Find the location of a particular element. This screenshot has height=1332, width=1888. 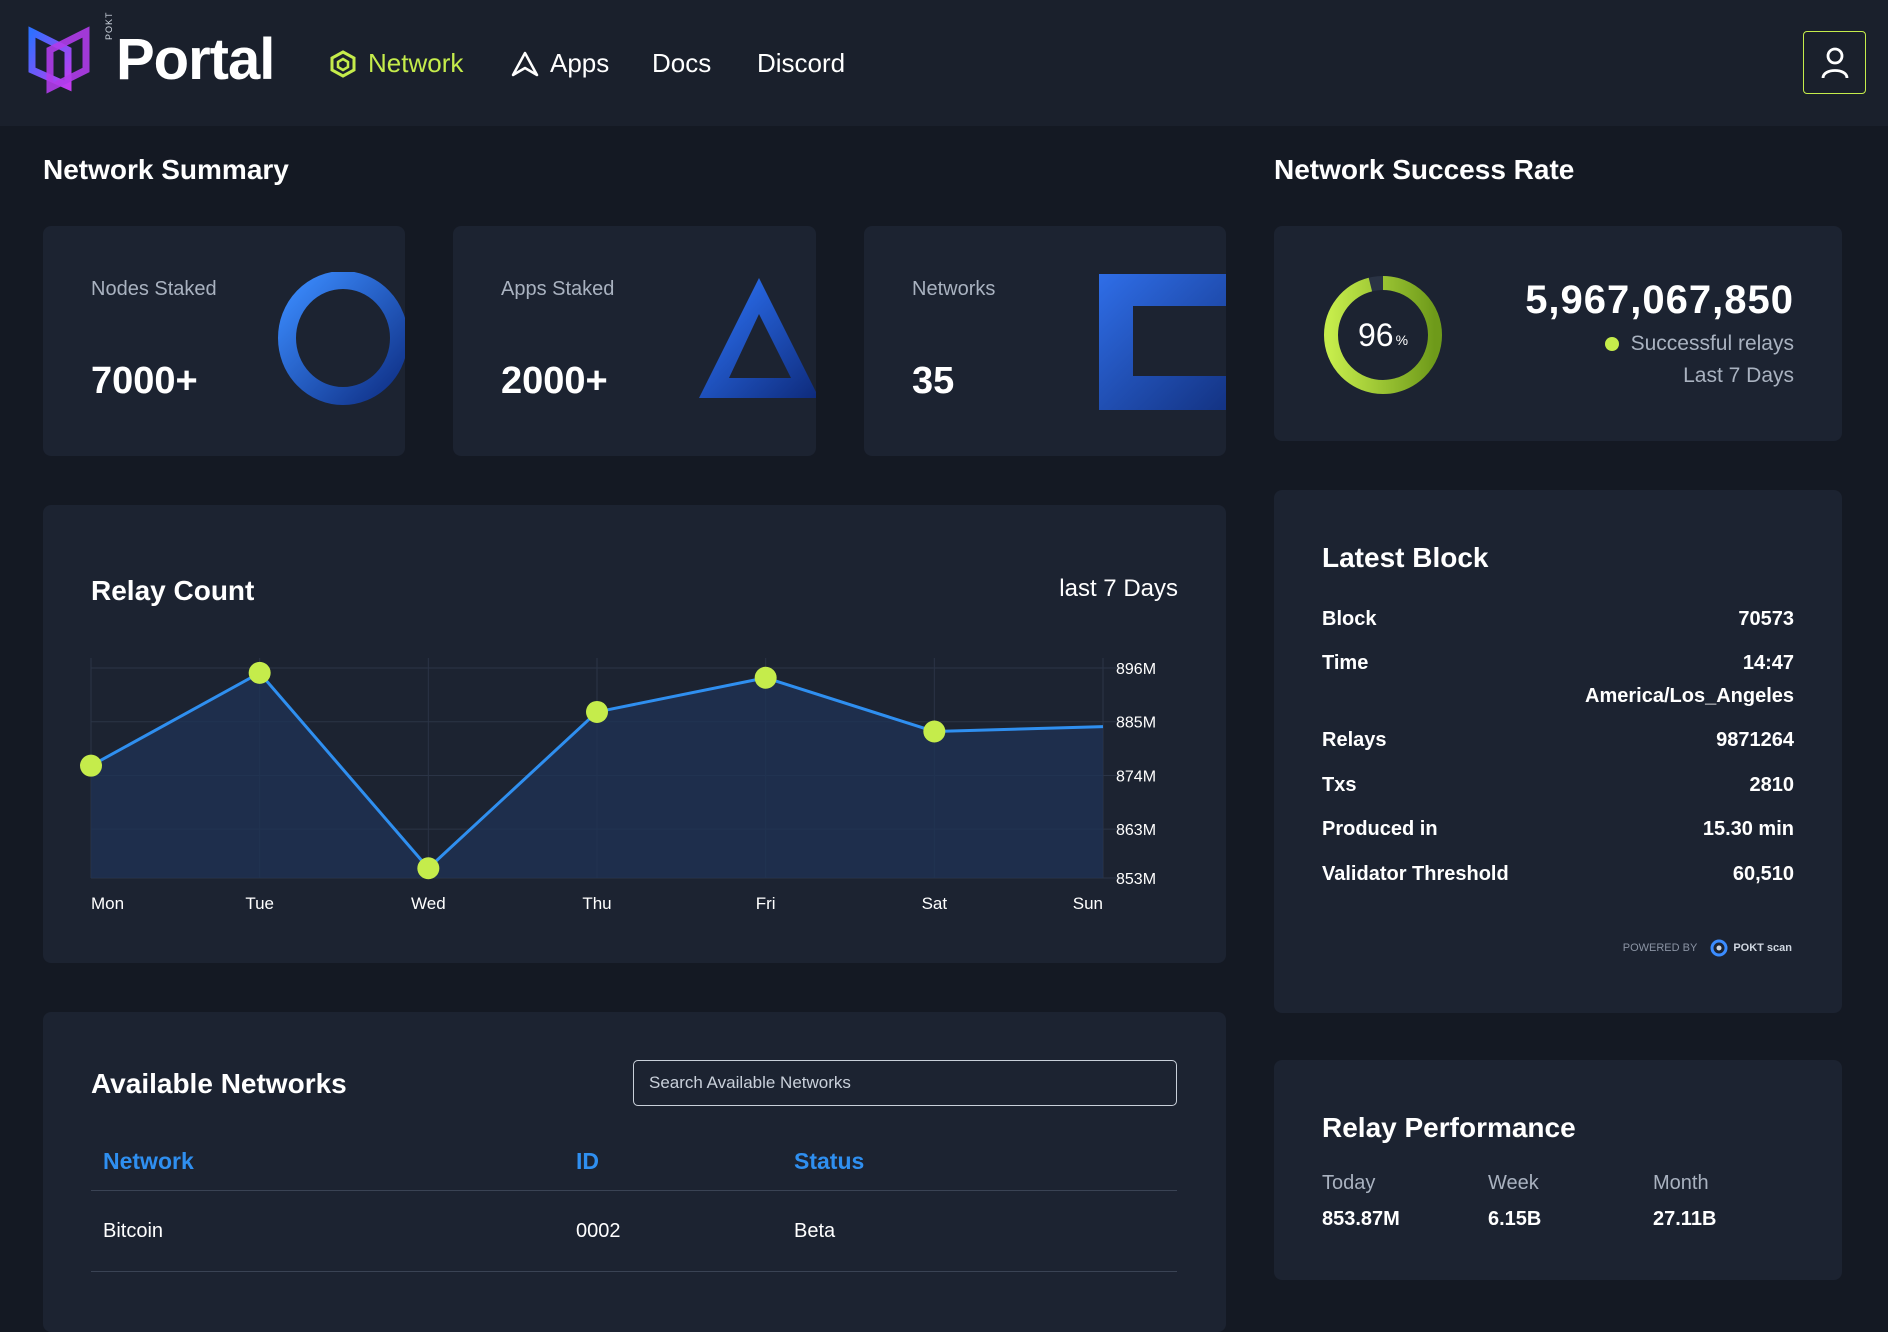

apps-icon is located at coordinates (525, 63).